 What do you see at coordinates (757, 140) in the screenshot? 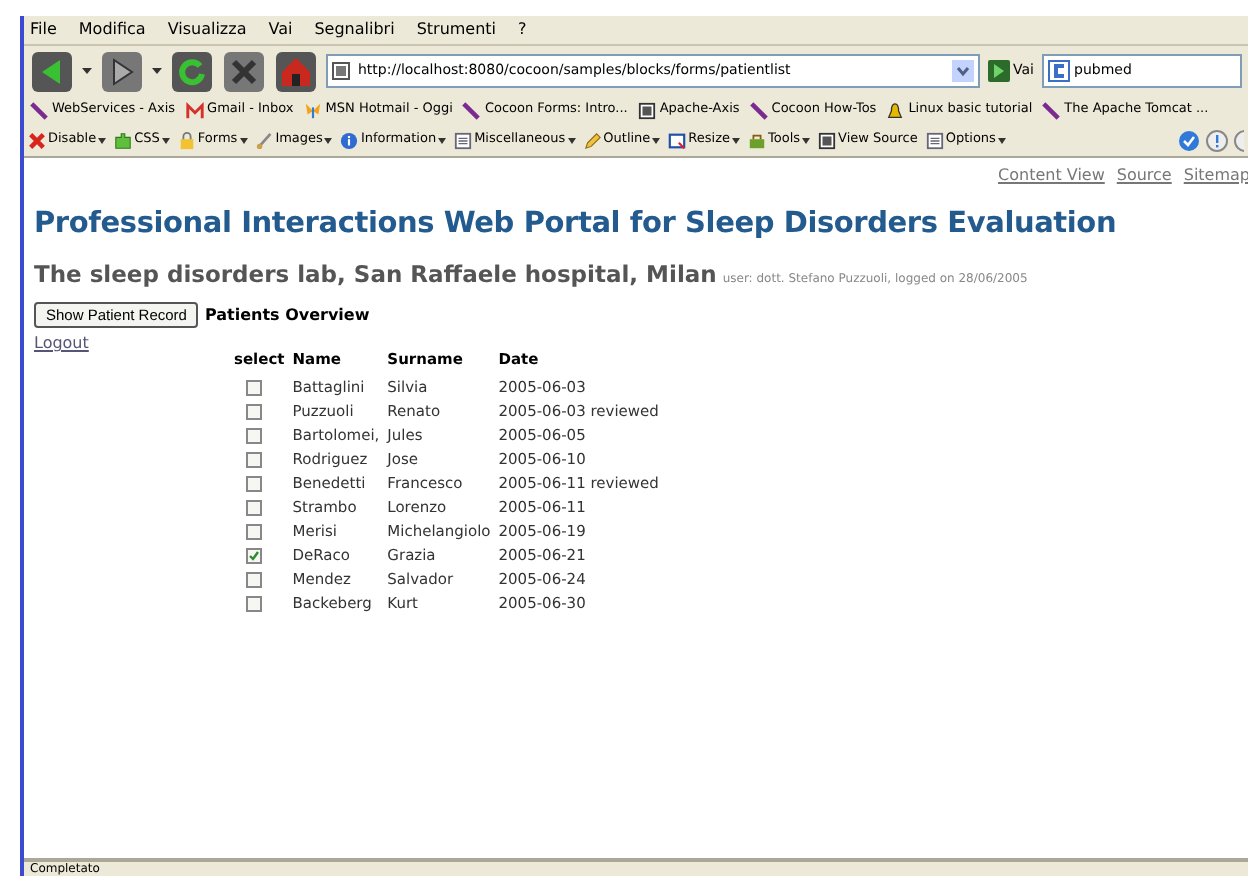
I see `toolbox-icon` at bounding box center [757, 140].